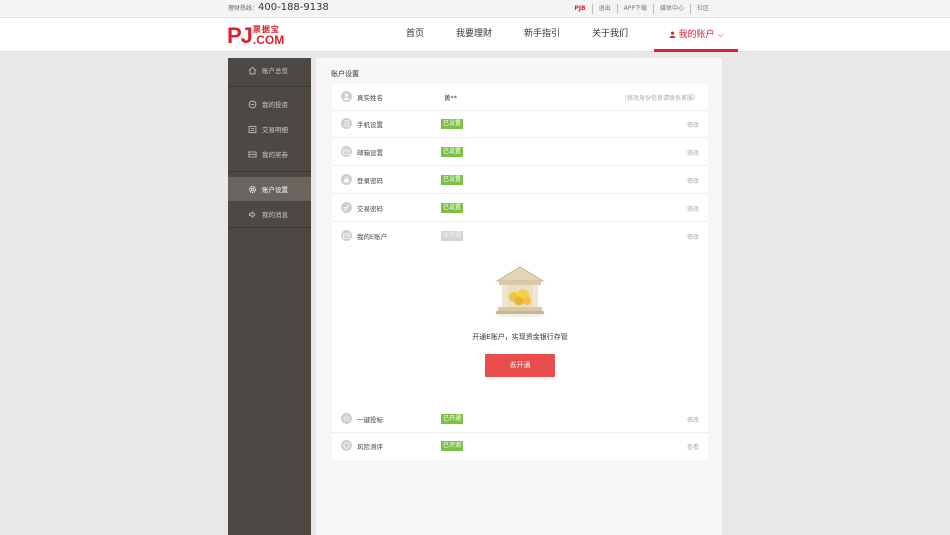  Describe the element at coordinates (702, 9) in the screenshot. I see `top-link-community: 社区` at that location.